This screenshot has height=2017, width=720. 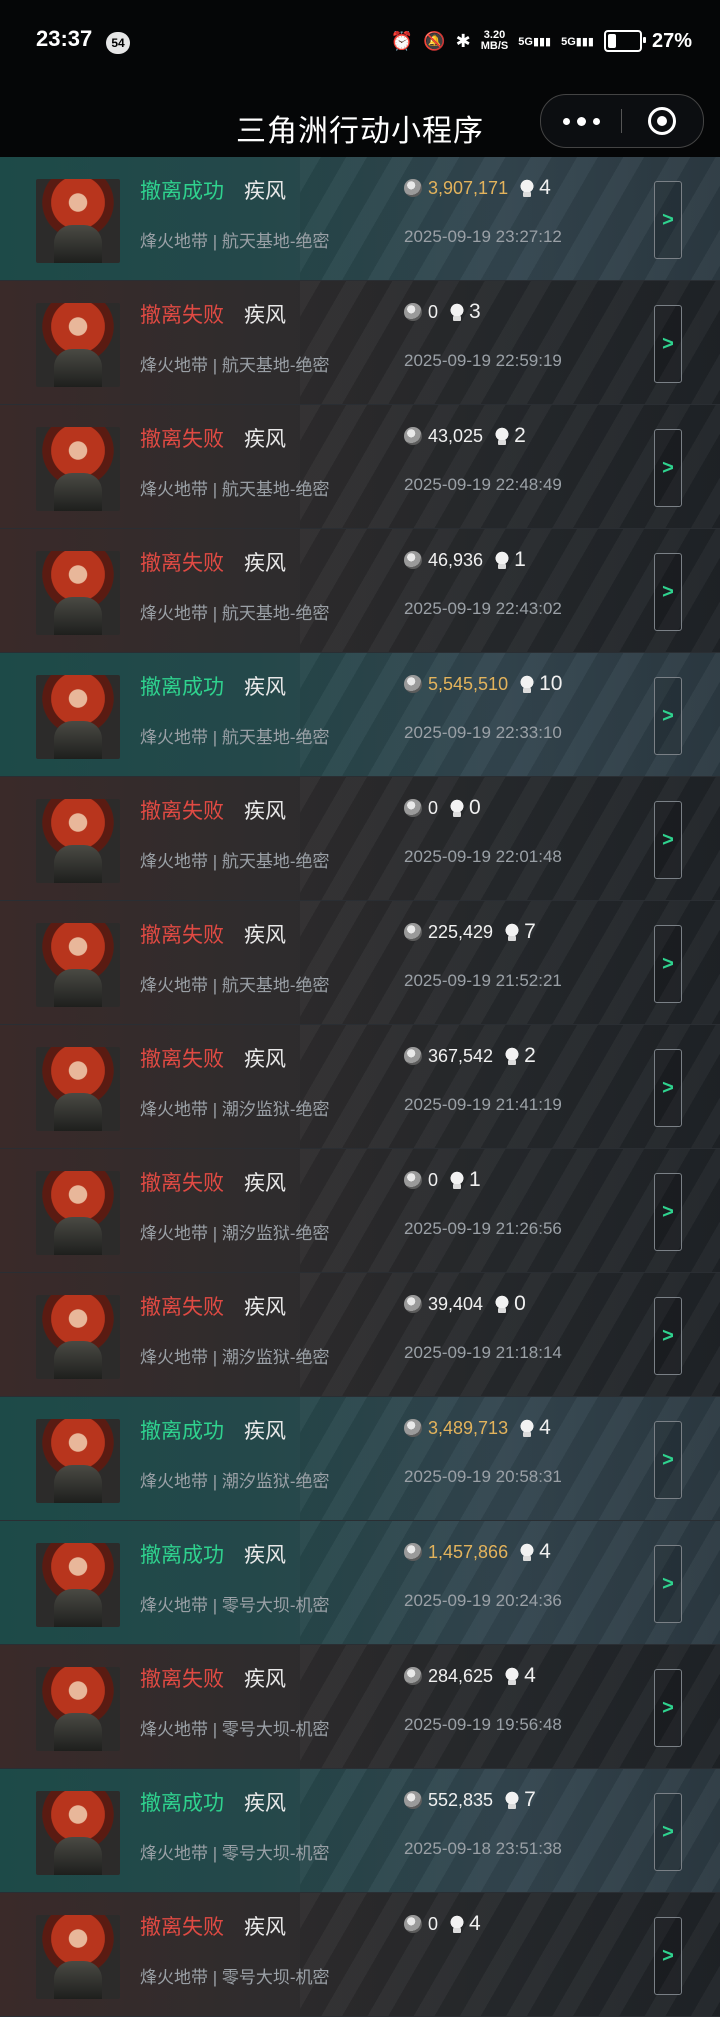 What do you see at coordinates (577, 41) in the screenshot?
I see `signal-5g-icon-2: 5G▮▮▮` at bounding box center [577, 41].